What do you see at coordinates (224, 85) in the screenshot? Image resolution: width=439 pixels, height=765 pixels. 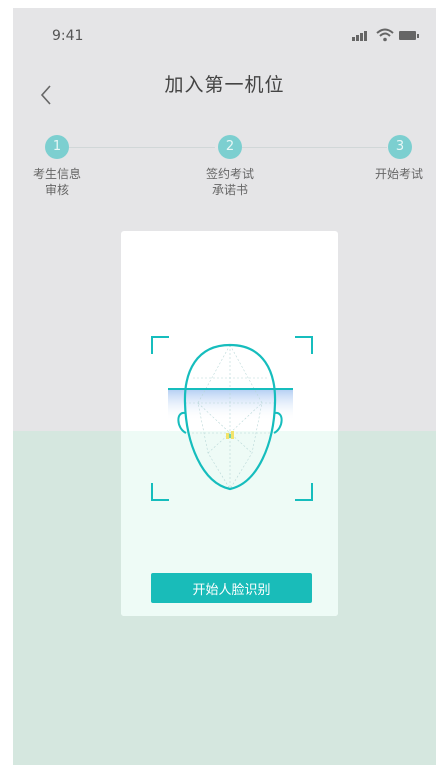 I see `page-title: 加入第一机位` at bounding box center [224, 85].